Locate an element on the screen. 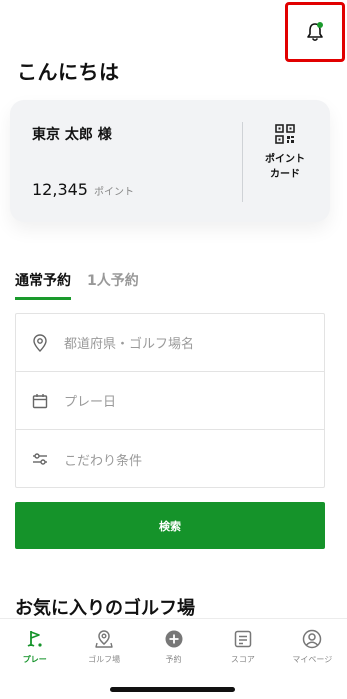 Image resolution: width=347 pixels, height=699 pixels. location-field: 都道府県・ゴルフ場名 is located at coordinates (170, 343).